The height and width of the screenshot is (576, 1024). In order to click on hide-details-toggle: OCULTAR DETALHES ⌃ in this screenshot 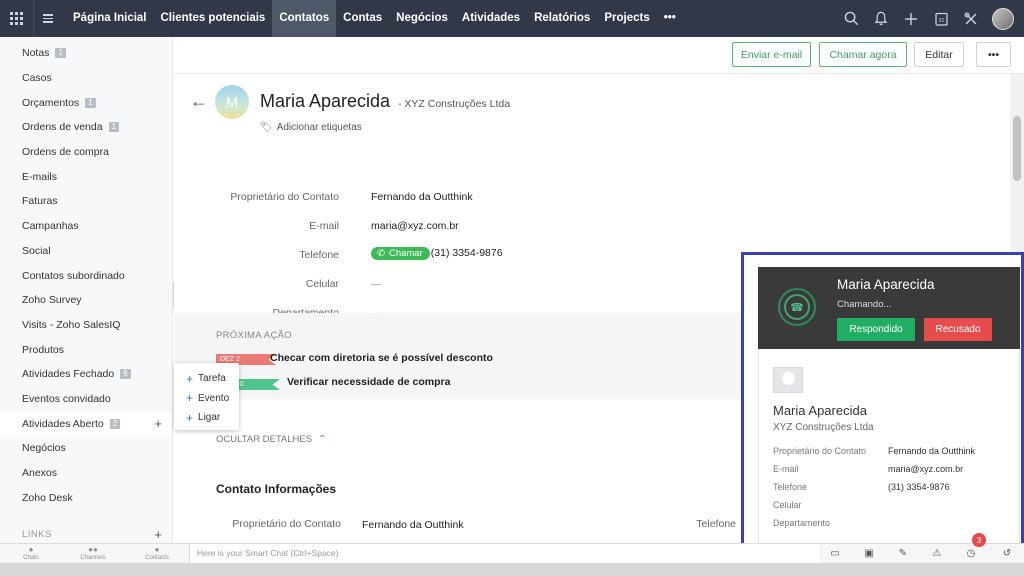, I will do `click(271, 439)`.